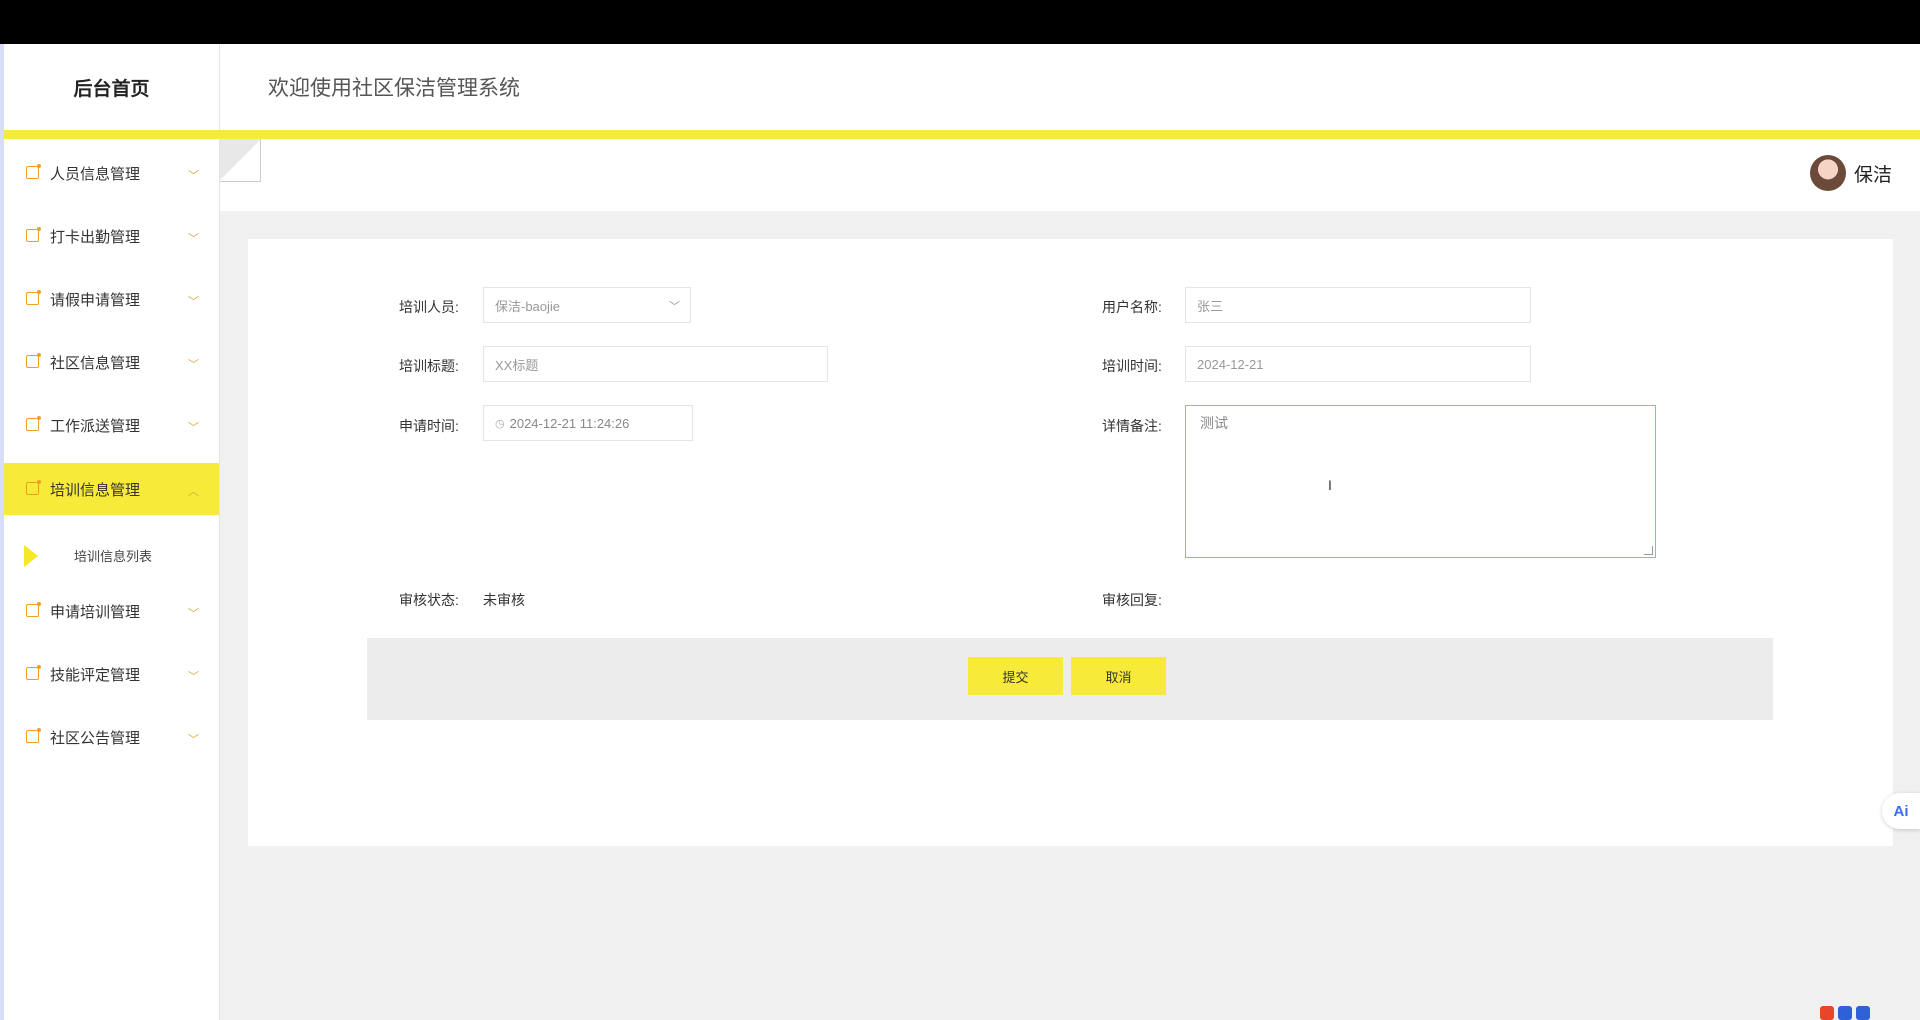  I want to click on title-value: XX标题, so click(517, 365).